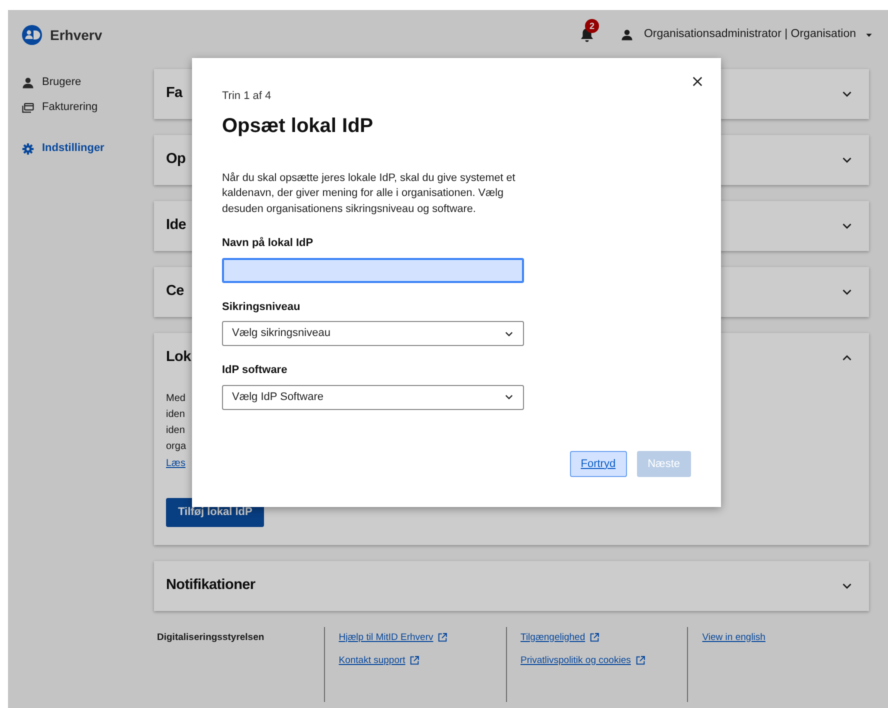  I want to click on accordion-title: Lok, so click(178, 358).